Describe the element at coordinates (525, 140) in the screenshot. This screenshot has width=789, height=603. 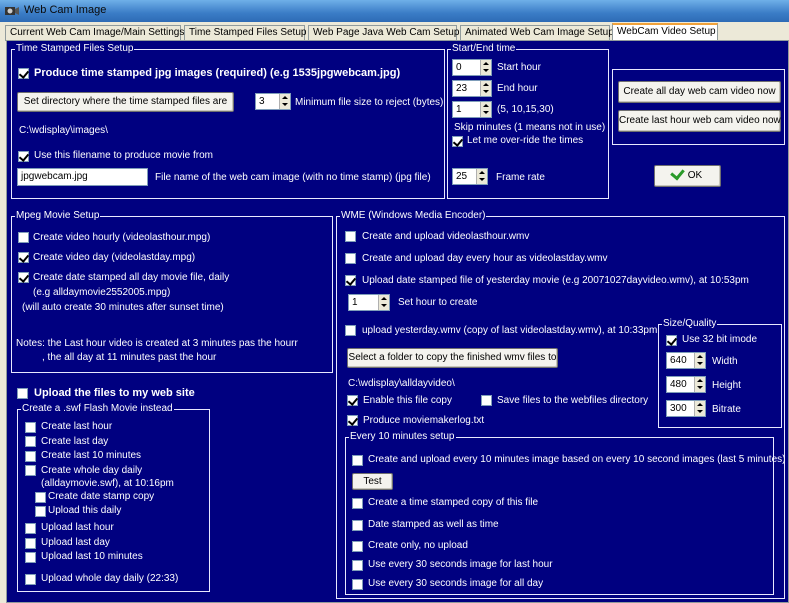
I see `override-times-label: Let me over-ride the times` at that location.